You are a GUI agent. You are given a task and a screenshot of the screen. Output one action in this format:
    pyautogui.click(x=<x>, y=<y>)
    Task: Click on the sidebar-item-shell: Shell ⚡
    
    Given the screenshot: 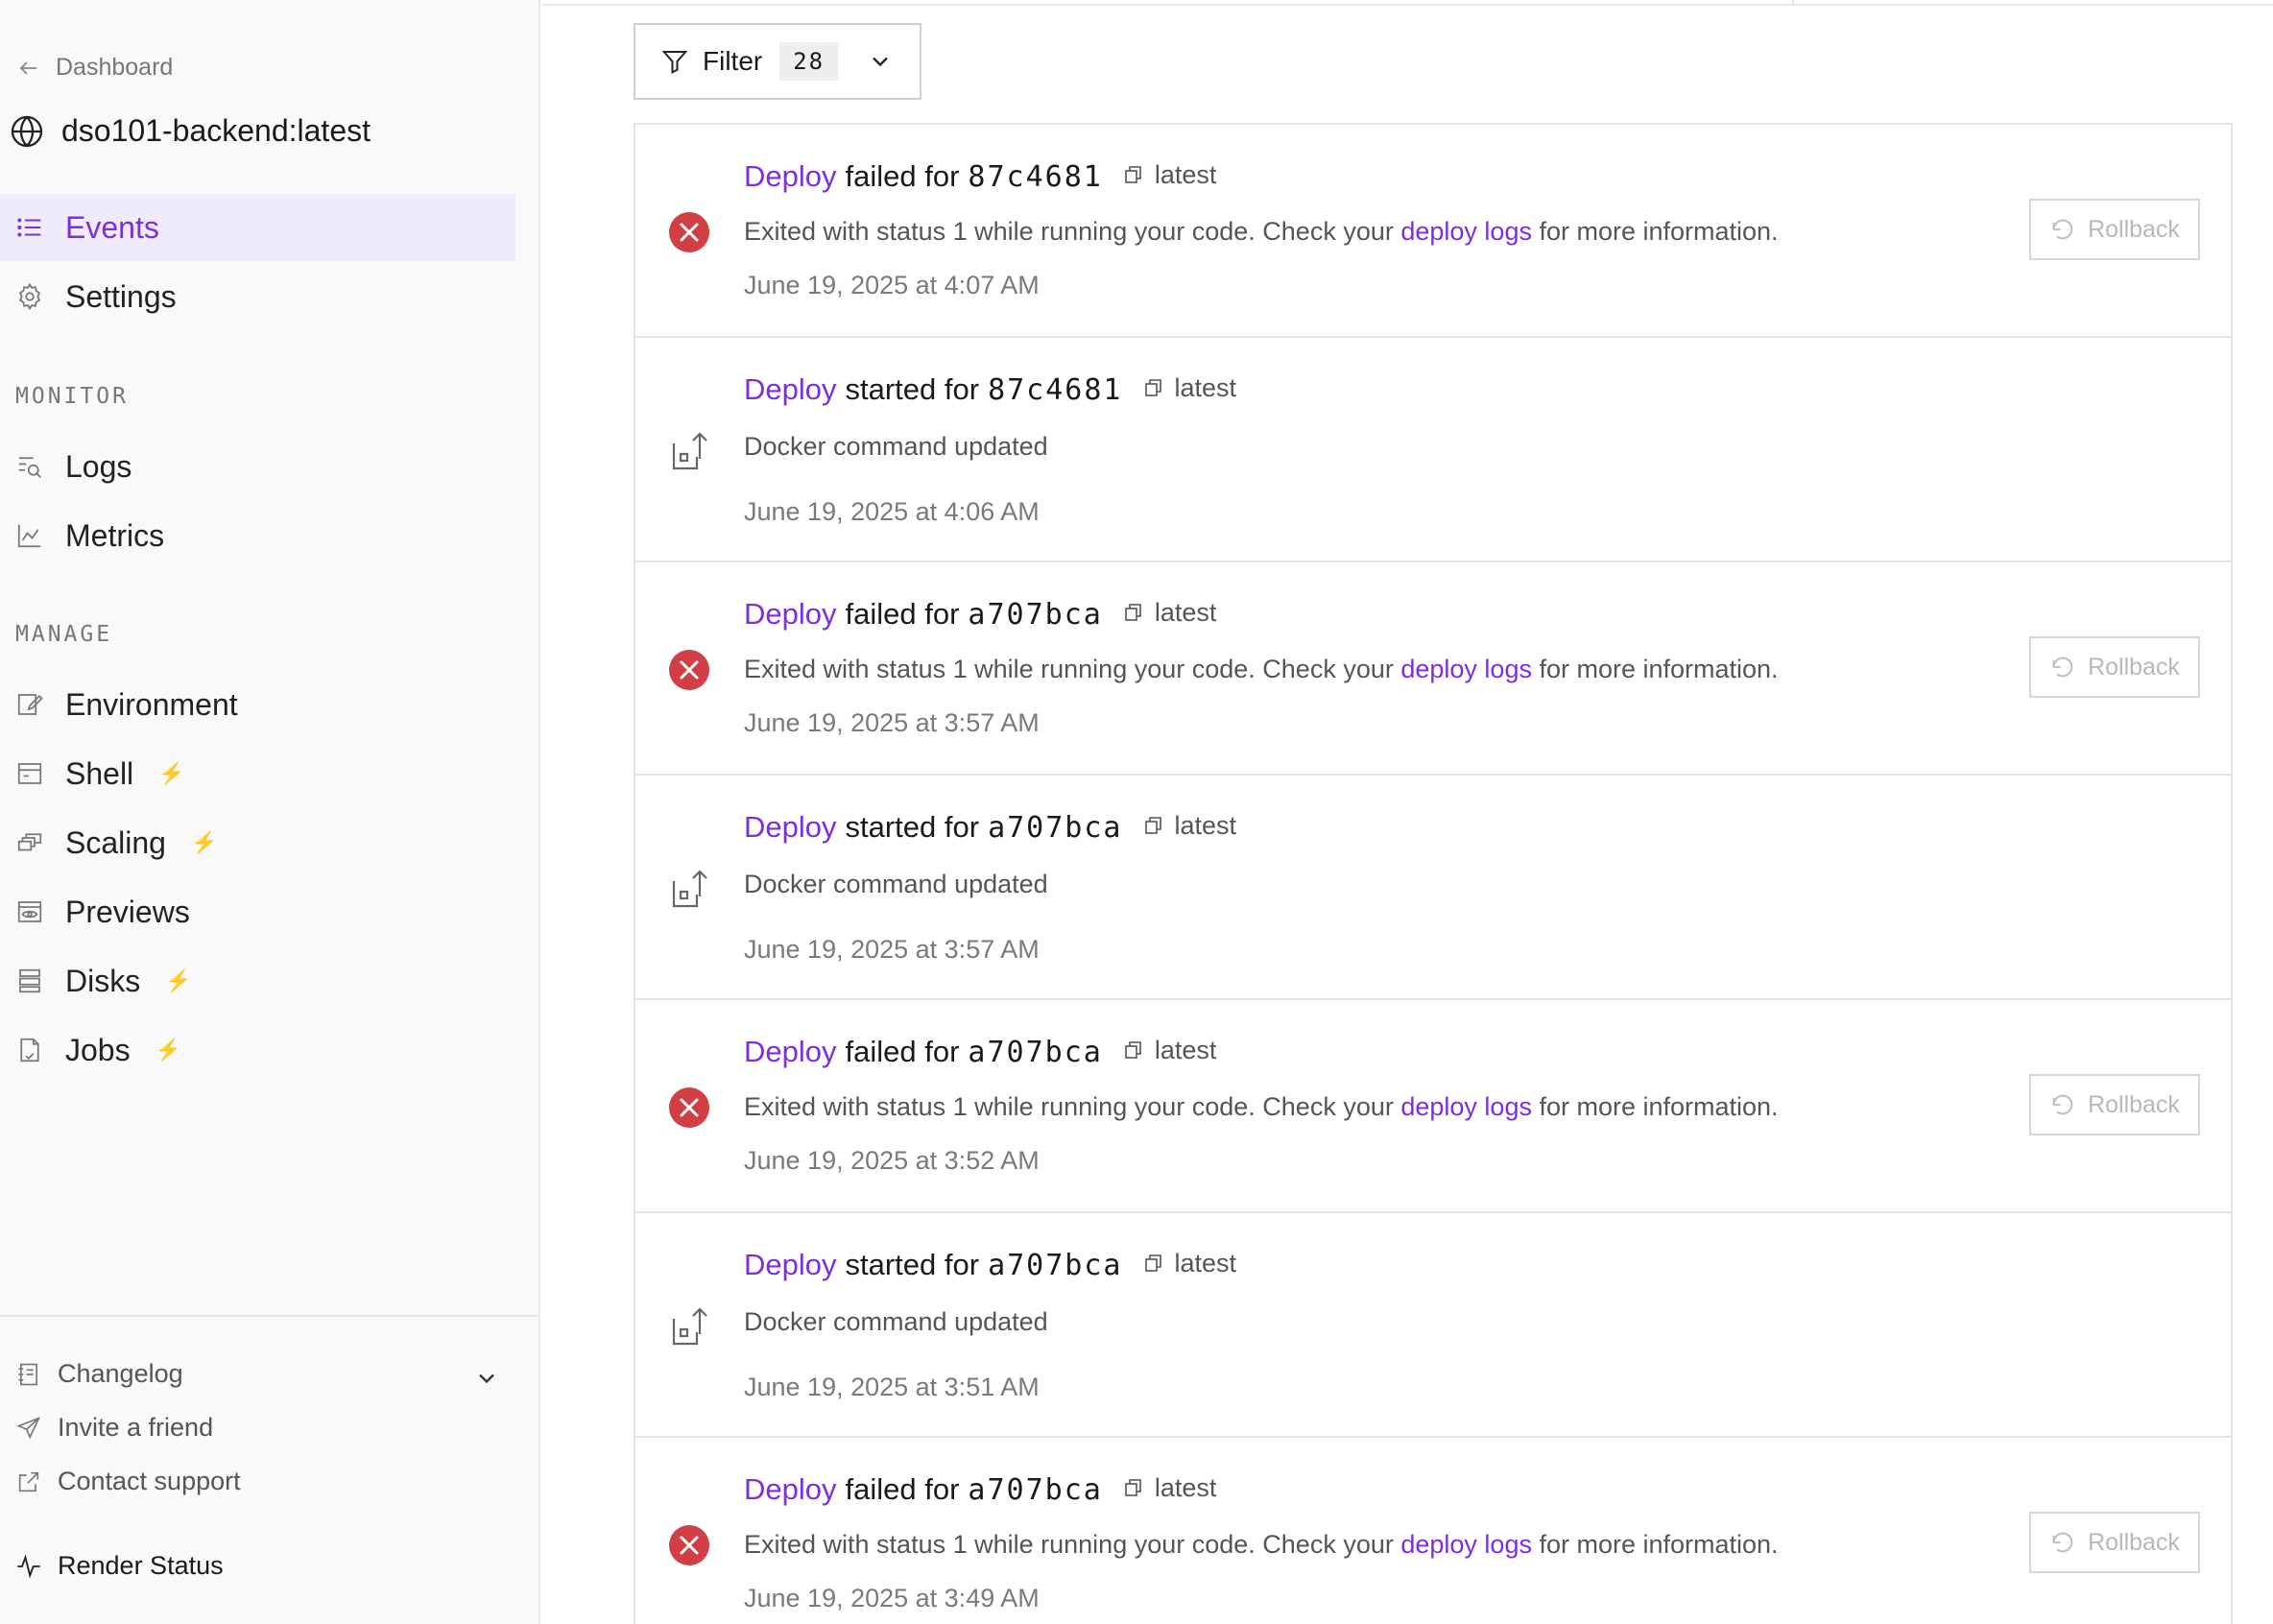 What is the action you would take?
    pyautogui.click(x=257, y=774)
    